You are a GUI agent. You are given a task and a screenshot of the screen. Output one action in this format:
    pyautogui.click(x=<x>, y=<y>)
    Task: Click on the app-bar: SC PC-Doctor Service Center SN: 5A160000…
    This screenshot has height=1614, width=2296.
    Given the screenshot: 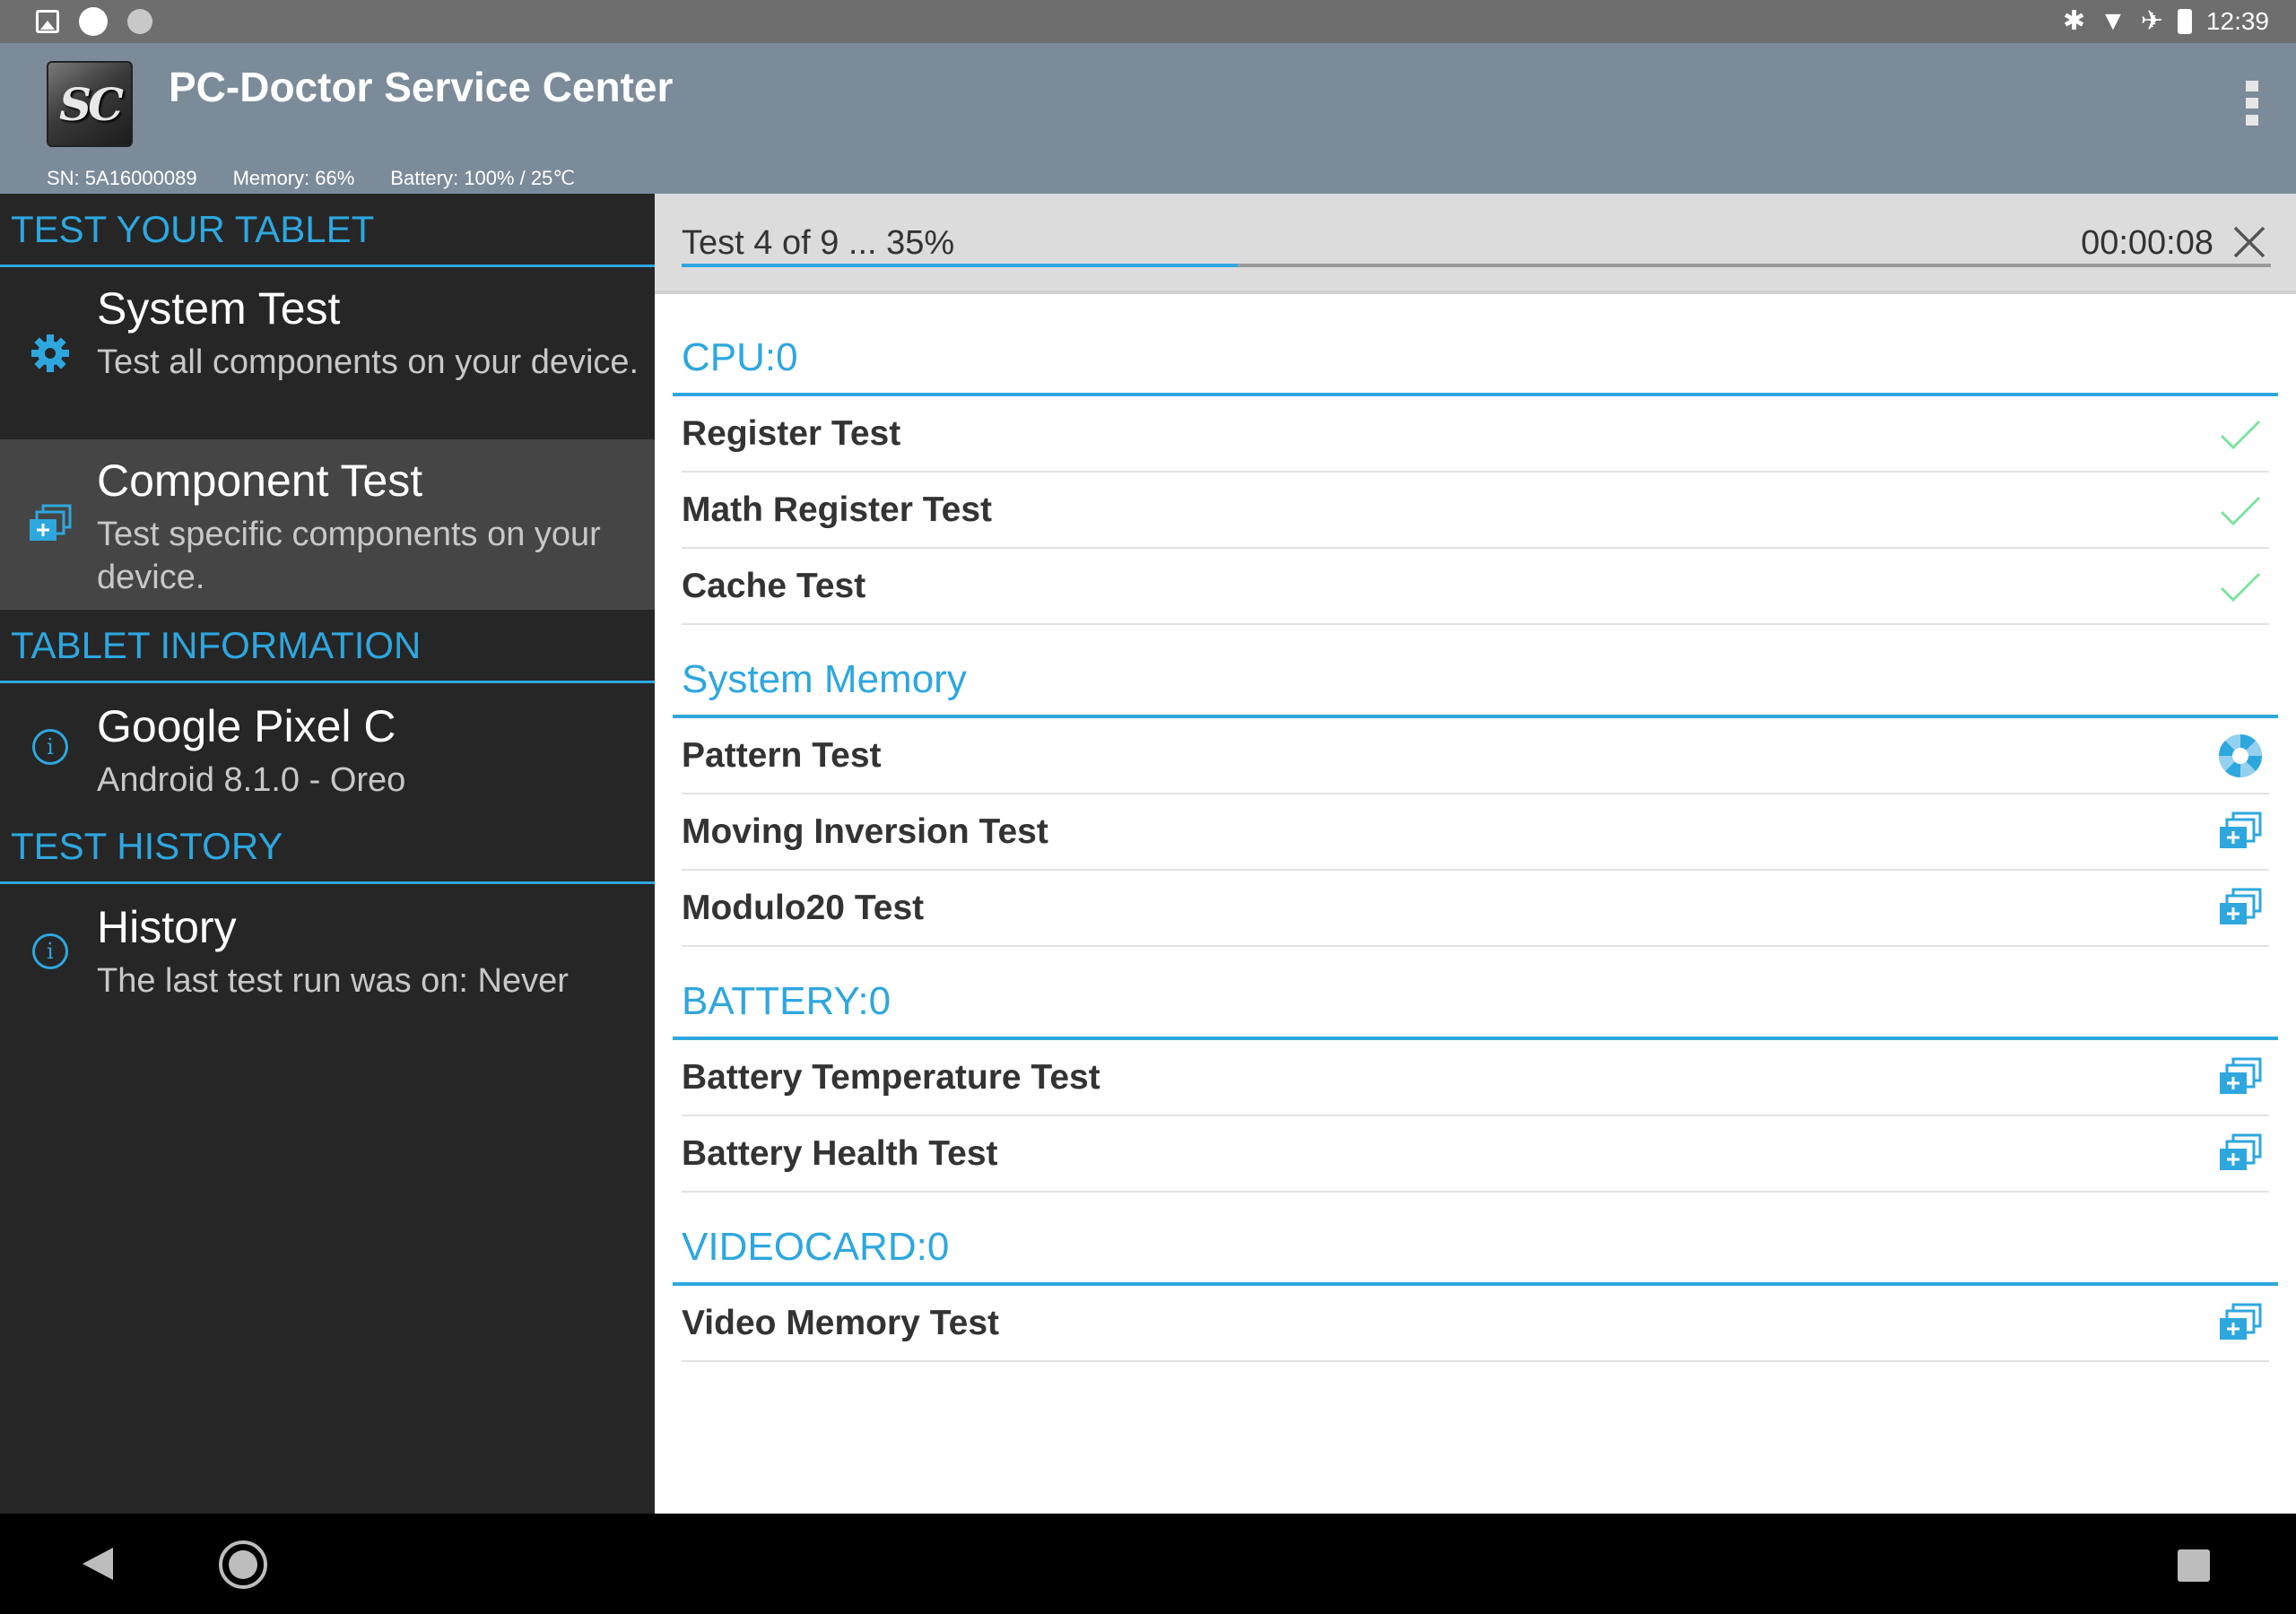 What is the action you would take?
    pyautogui.click(x=1148, y=118)
    